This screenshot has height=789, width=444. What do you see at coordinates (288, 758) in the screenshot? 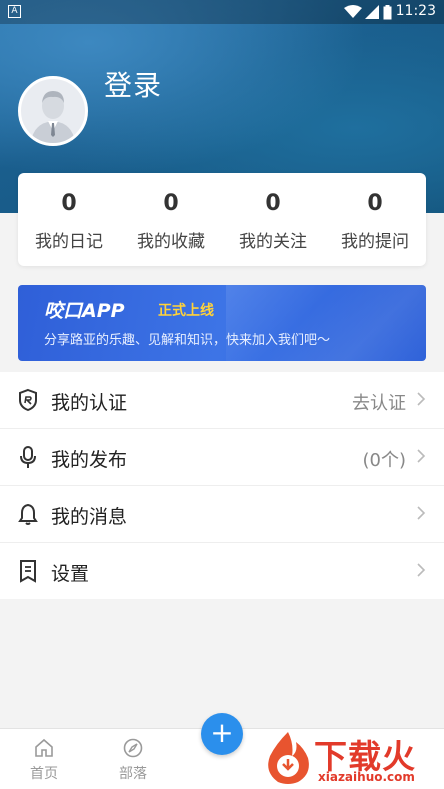
I see `flame-logo-icon` at bounding box center [288, 758].